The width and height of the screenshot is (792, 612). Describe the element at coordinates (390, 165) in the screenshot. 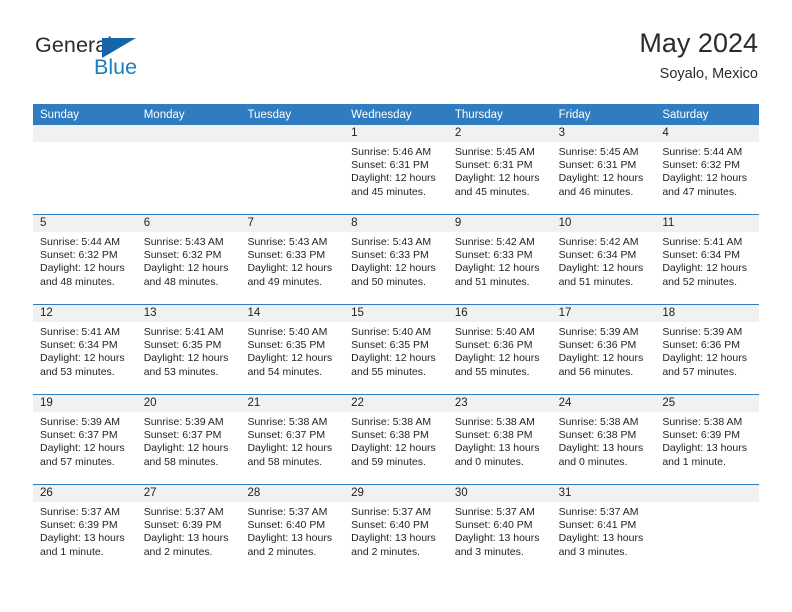

I see `sunset-text: Sunset: 6:31 PM` at that location.